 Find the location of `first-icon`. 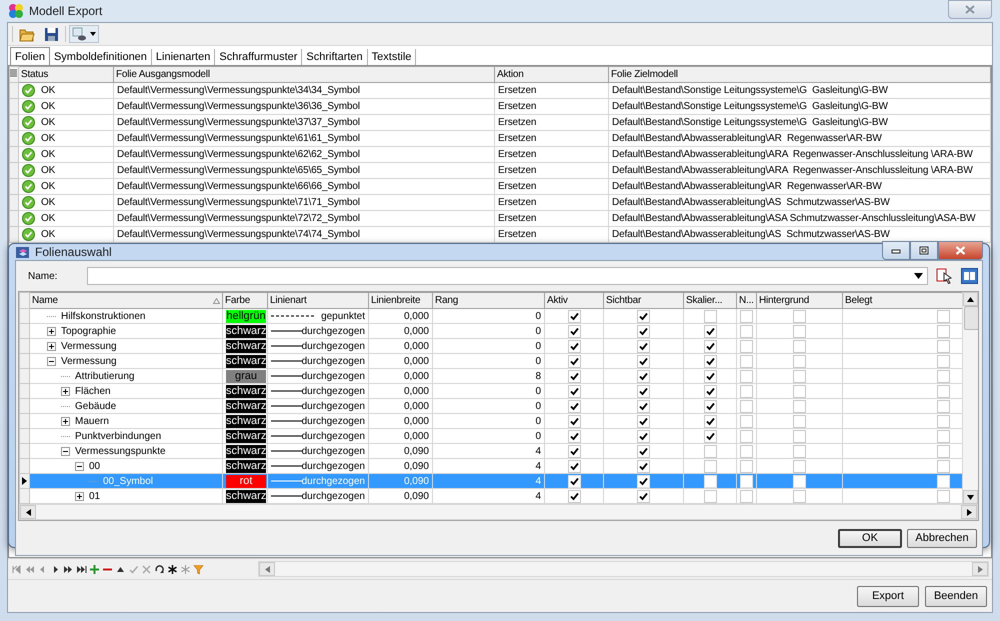

first-icon is located at coordinates (16, 569).